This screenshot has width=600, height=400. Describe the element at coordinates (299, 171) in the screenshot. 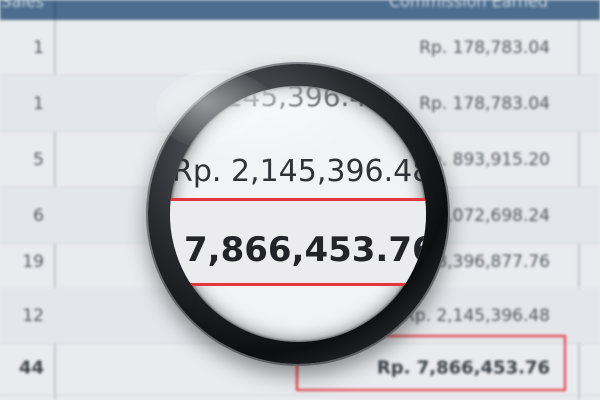

I see `magnified-row-value: Rp. 2,145,396.48` at that location.